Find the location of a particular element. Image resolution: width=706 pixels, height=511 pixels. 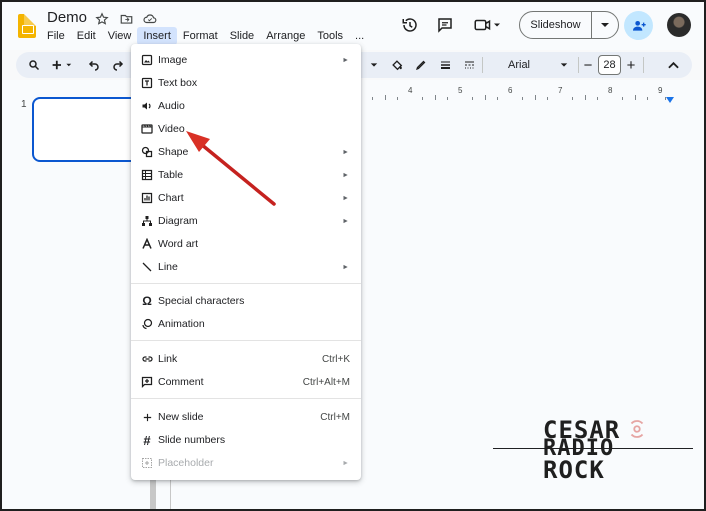

radio-signal-icon is located at coordinates (637, 429).